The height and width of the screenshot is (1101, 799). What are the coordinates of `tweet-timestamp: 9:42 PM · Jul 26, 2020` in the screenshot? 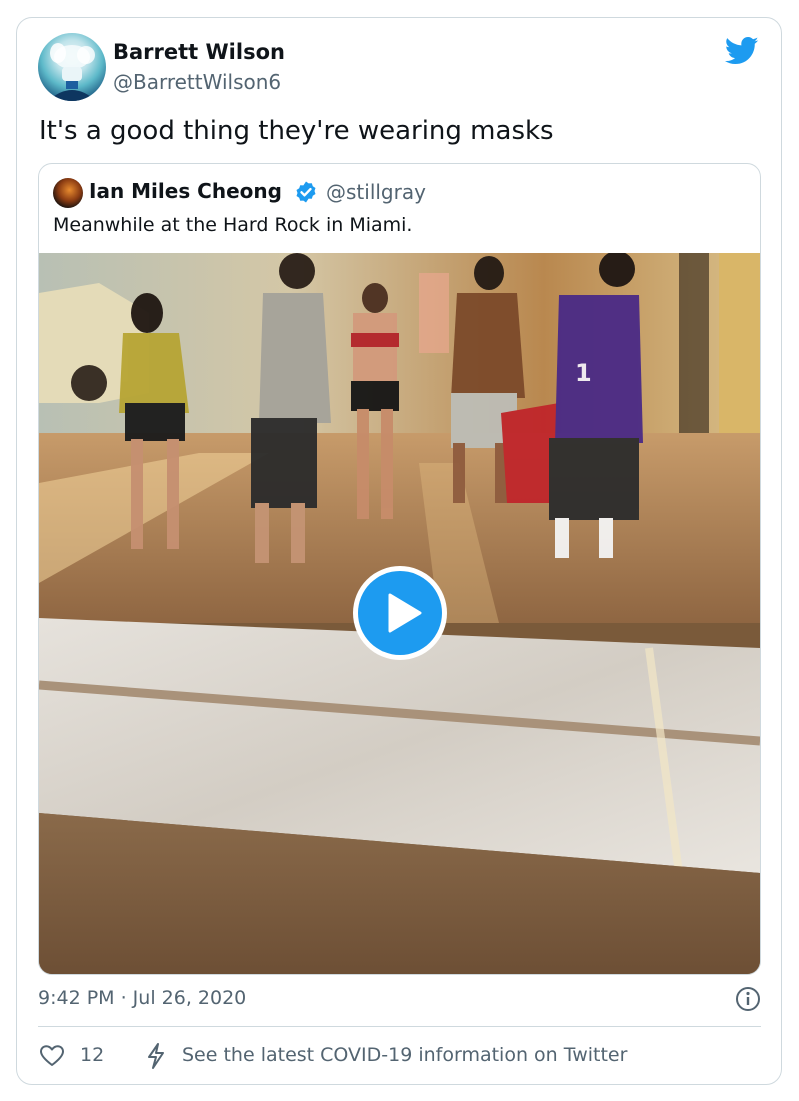 It's located at (142, 998).